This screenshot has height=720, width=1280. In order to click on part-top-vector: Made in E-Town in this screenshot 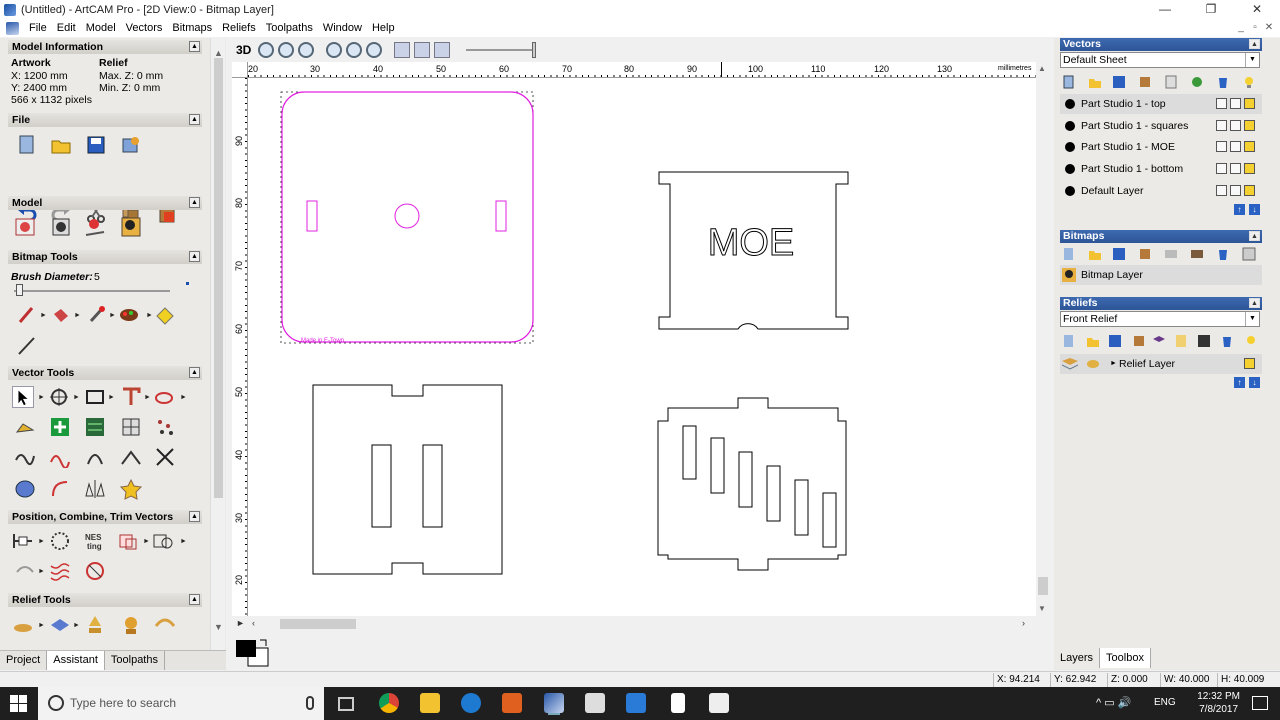, I will do `click(407, 217)`.